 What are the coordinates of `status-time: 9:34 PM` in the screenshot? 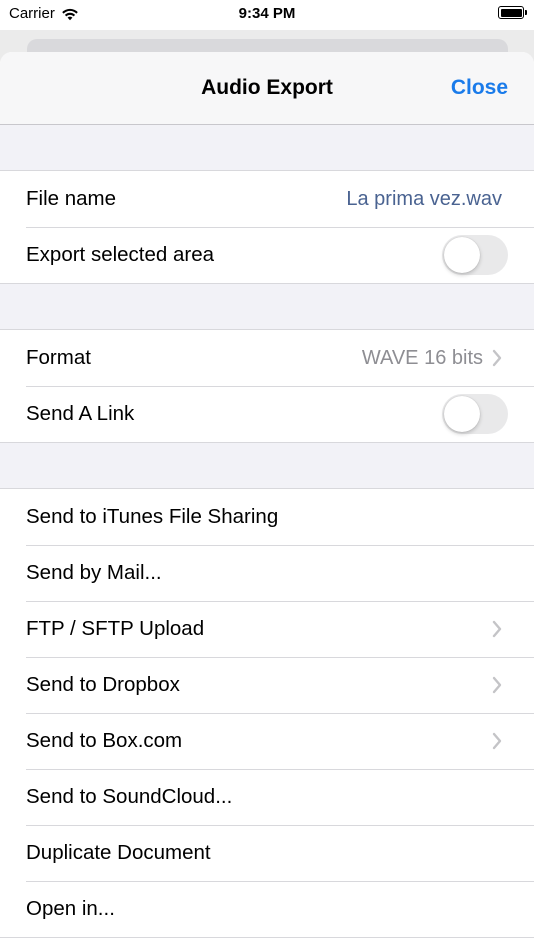 It's located at (267, 13).